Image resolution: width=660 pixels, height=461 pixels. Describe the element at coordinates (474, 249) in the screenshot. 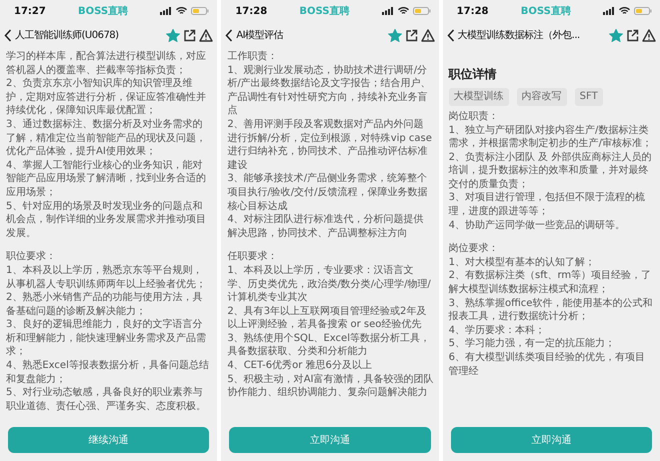

I see `section-label: 岗位要求：` at that location.